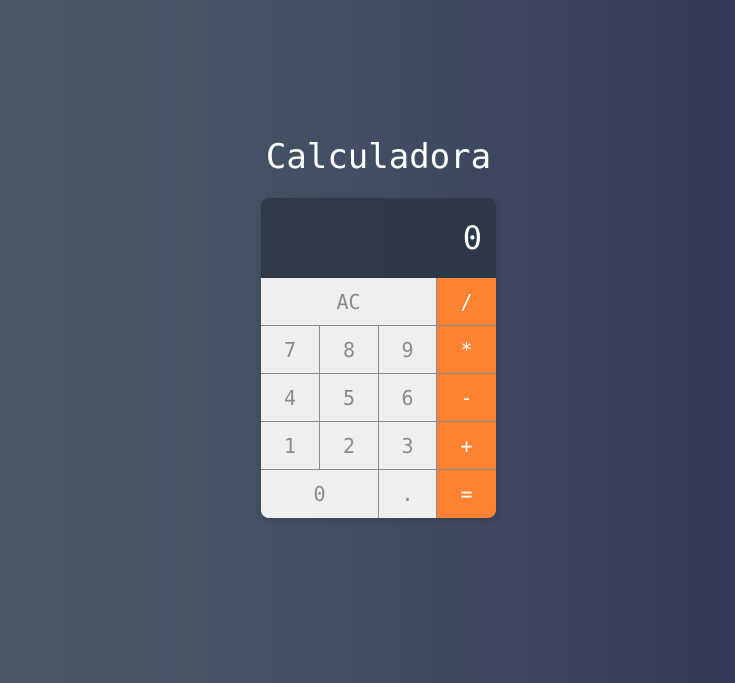  What do you see at coordinates (466, 302) in the screenshot?
I see `divide-button: /` at bounding box center [466, 302].